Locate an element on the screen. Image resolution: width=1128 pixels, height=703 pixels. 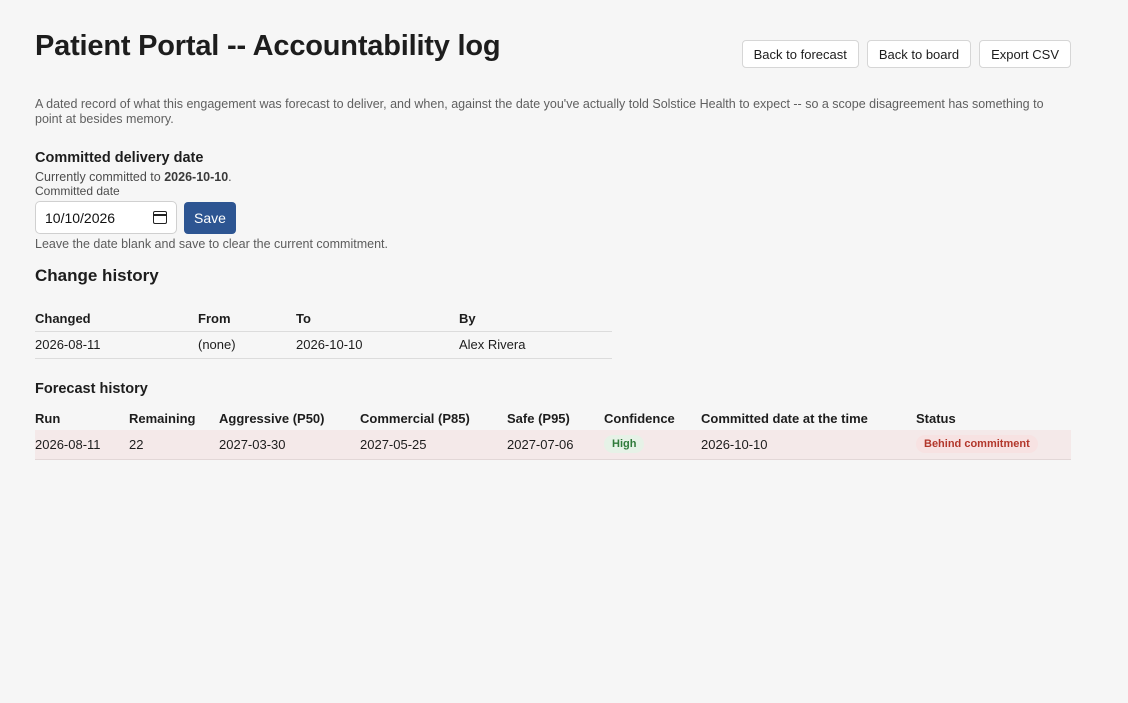
committed-date-value: 10/10/2026 is located at coordinates (80, 217).